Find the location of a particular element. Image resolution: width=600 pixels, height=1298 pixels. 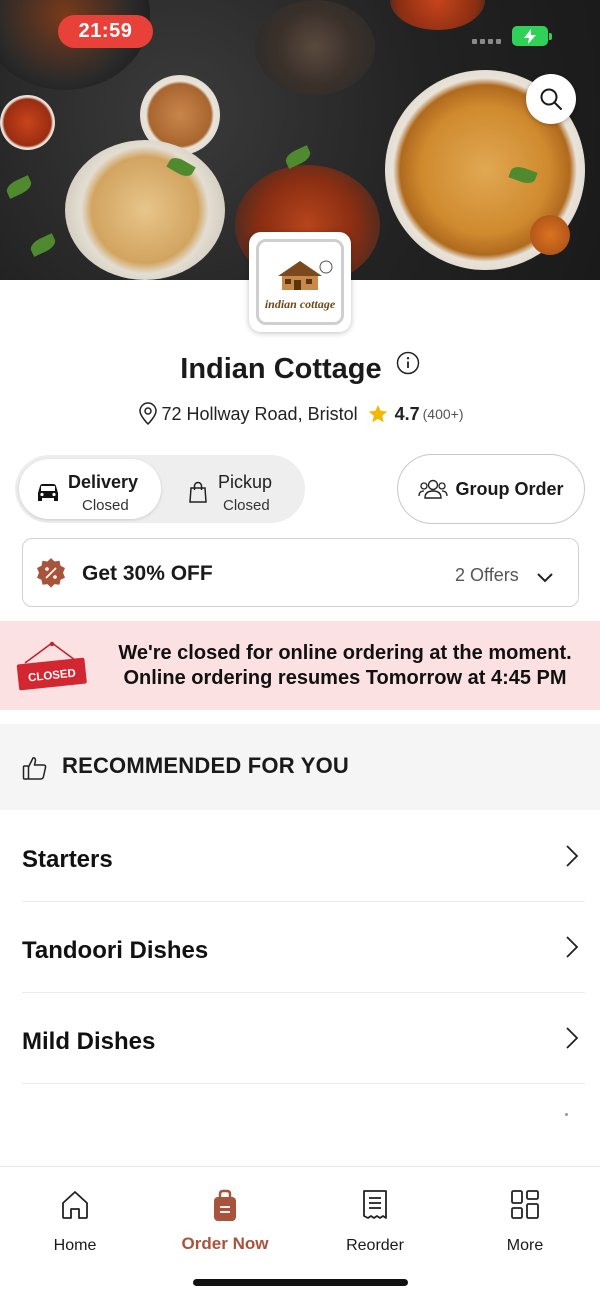

offer-headline: Get 30% OFF is located at coordinates (147, 573).